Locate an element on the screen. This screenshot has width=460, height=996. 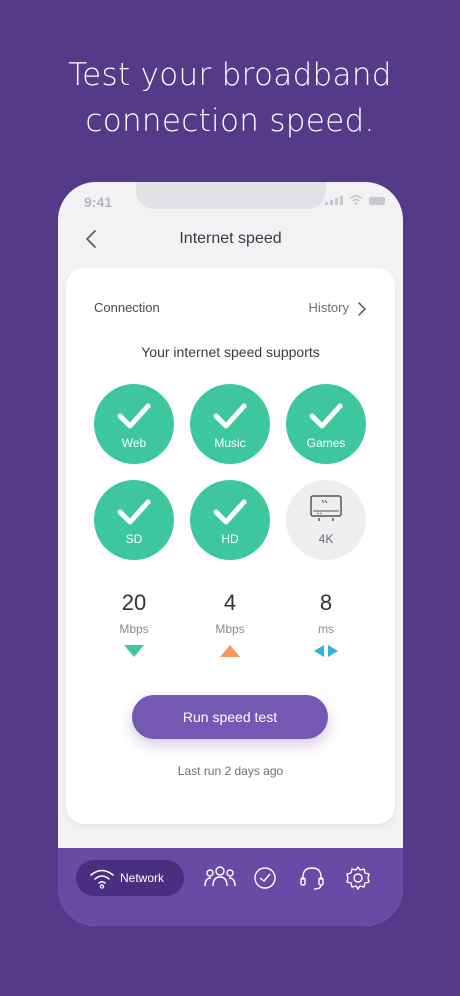
nav-bar: Internet speed is located at coordinates (230, 239).